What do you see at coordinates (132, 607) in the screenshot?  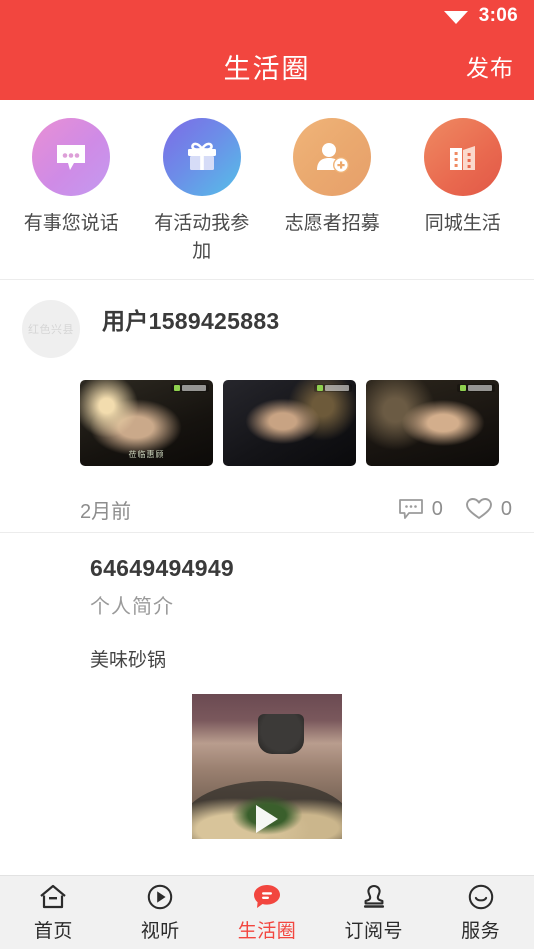 I see `post-subtitle: 个人简介` at bounding box center [132, 607].